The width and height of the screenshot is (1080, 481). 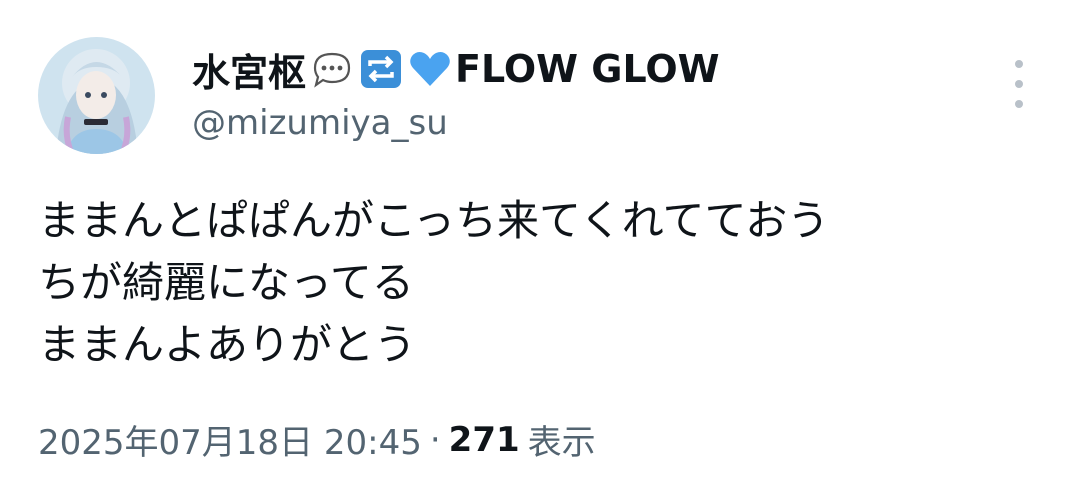 What do you see at coordinates (381, 69) in the screenshot?
I see `repeat-icon` at bounding box center [381, 69].